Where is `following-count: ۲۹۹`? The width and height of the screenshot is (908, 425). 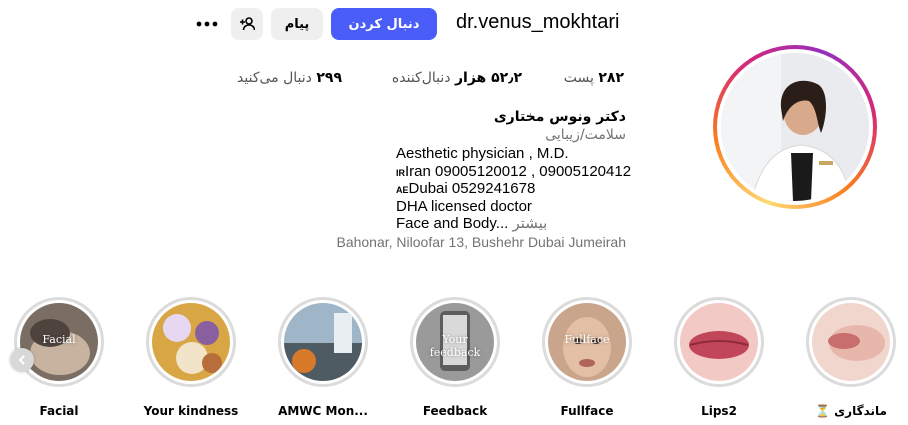
following-count: ۲۹۹ is located at coordinates (329, 78).